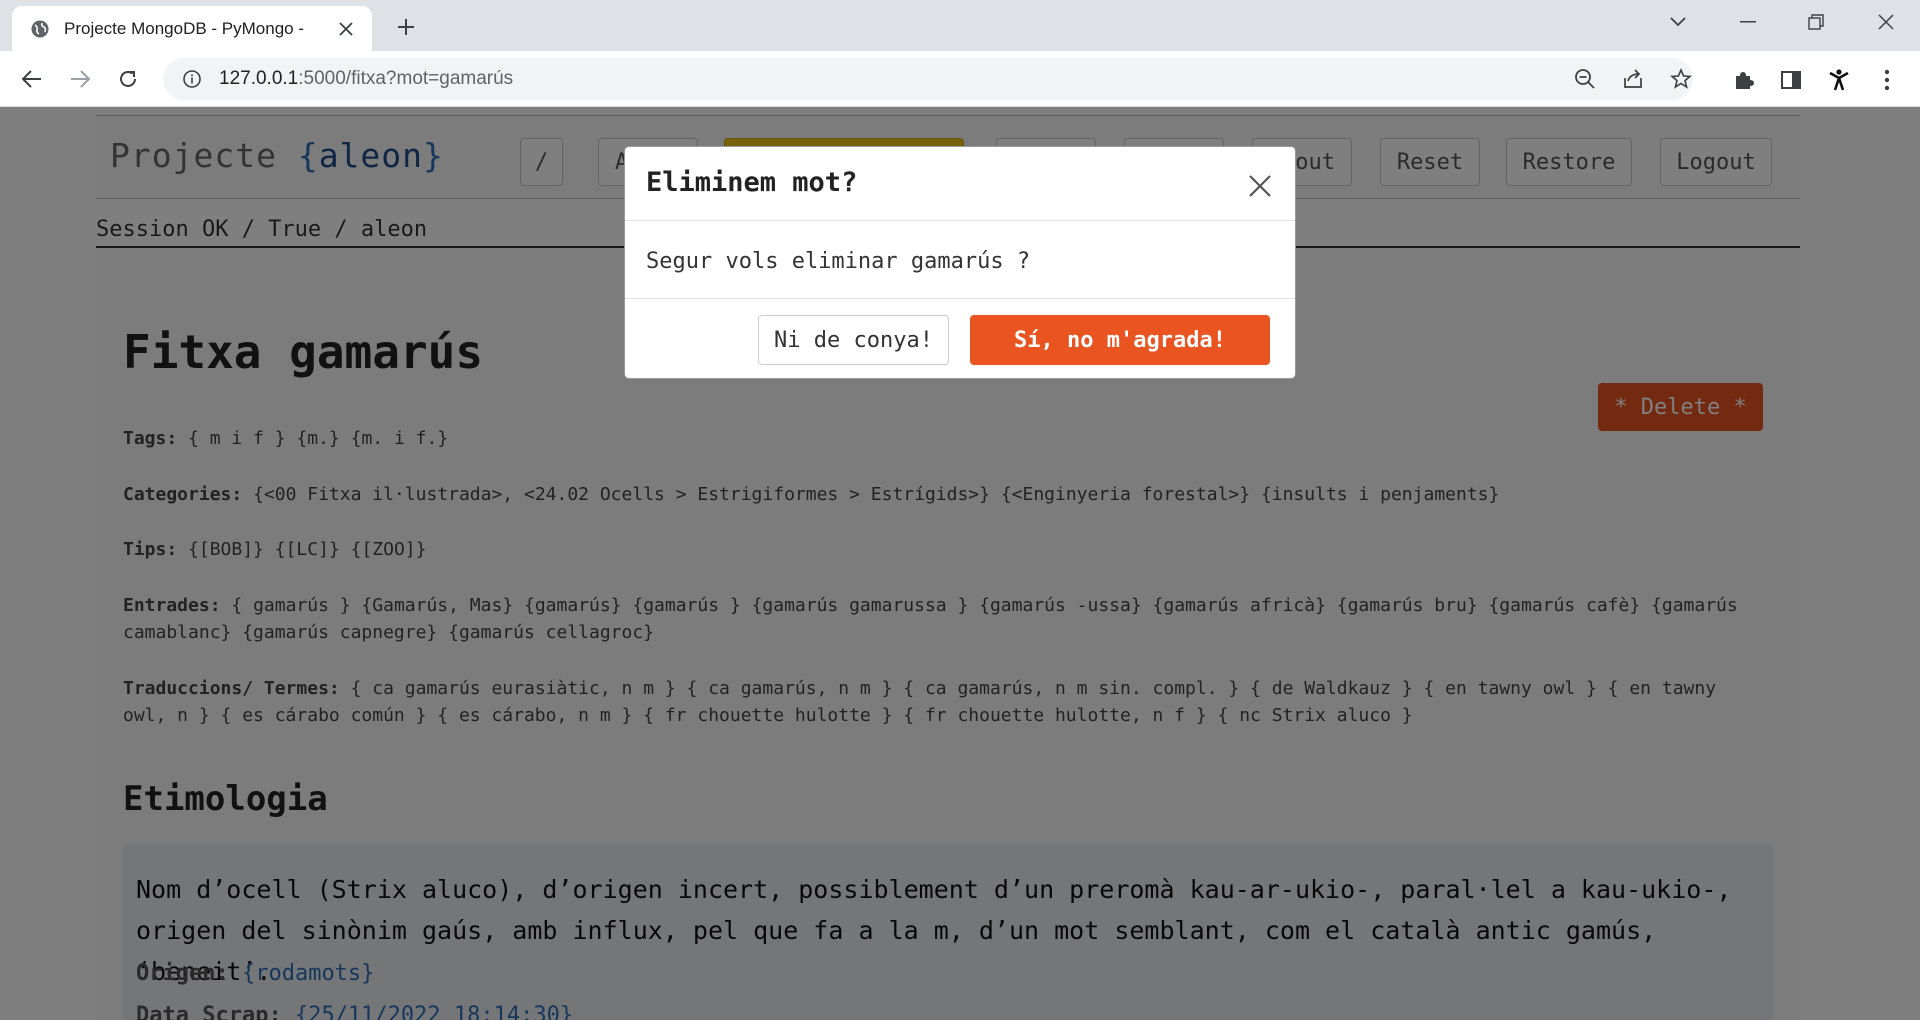 This screenshot has width=1920, height=1020. Describe the element at coordinates (1681, 79) in the screenshot. I see `bookmark-star-icon` at that location.